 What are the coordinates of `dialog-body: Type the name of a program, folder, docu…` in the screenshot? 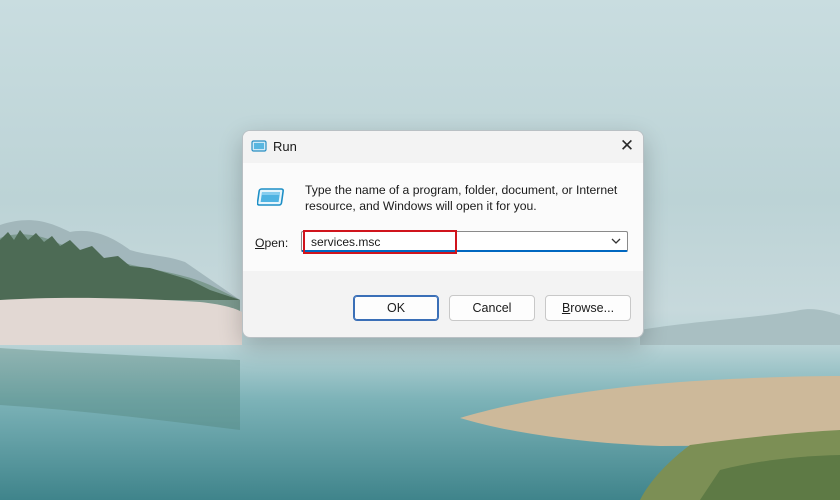 It's located at (443, 217).